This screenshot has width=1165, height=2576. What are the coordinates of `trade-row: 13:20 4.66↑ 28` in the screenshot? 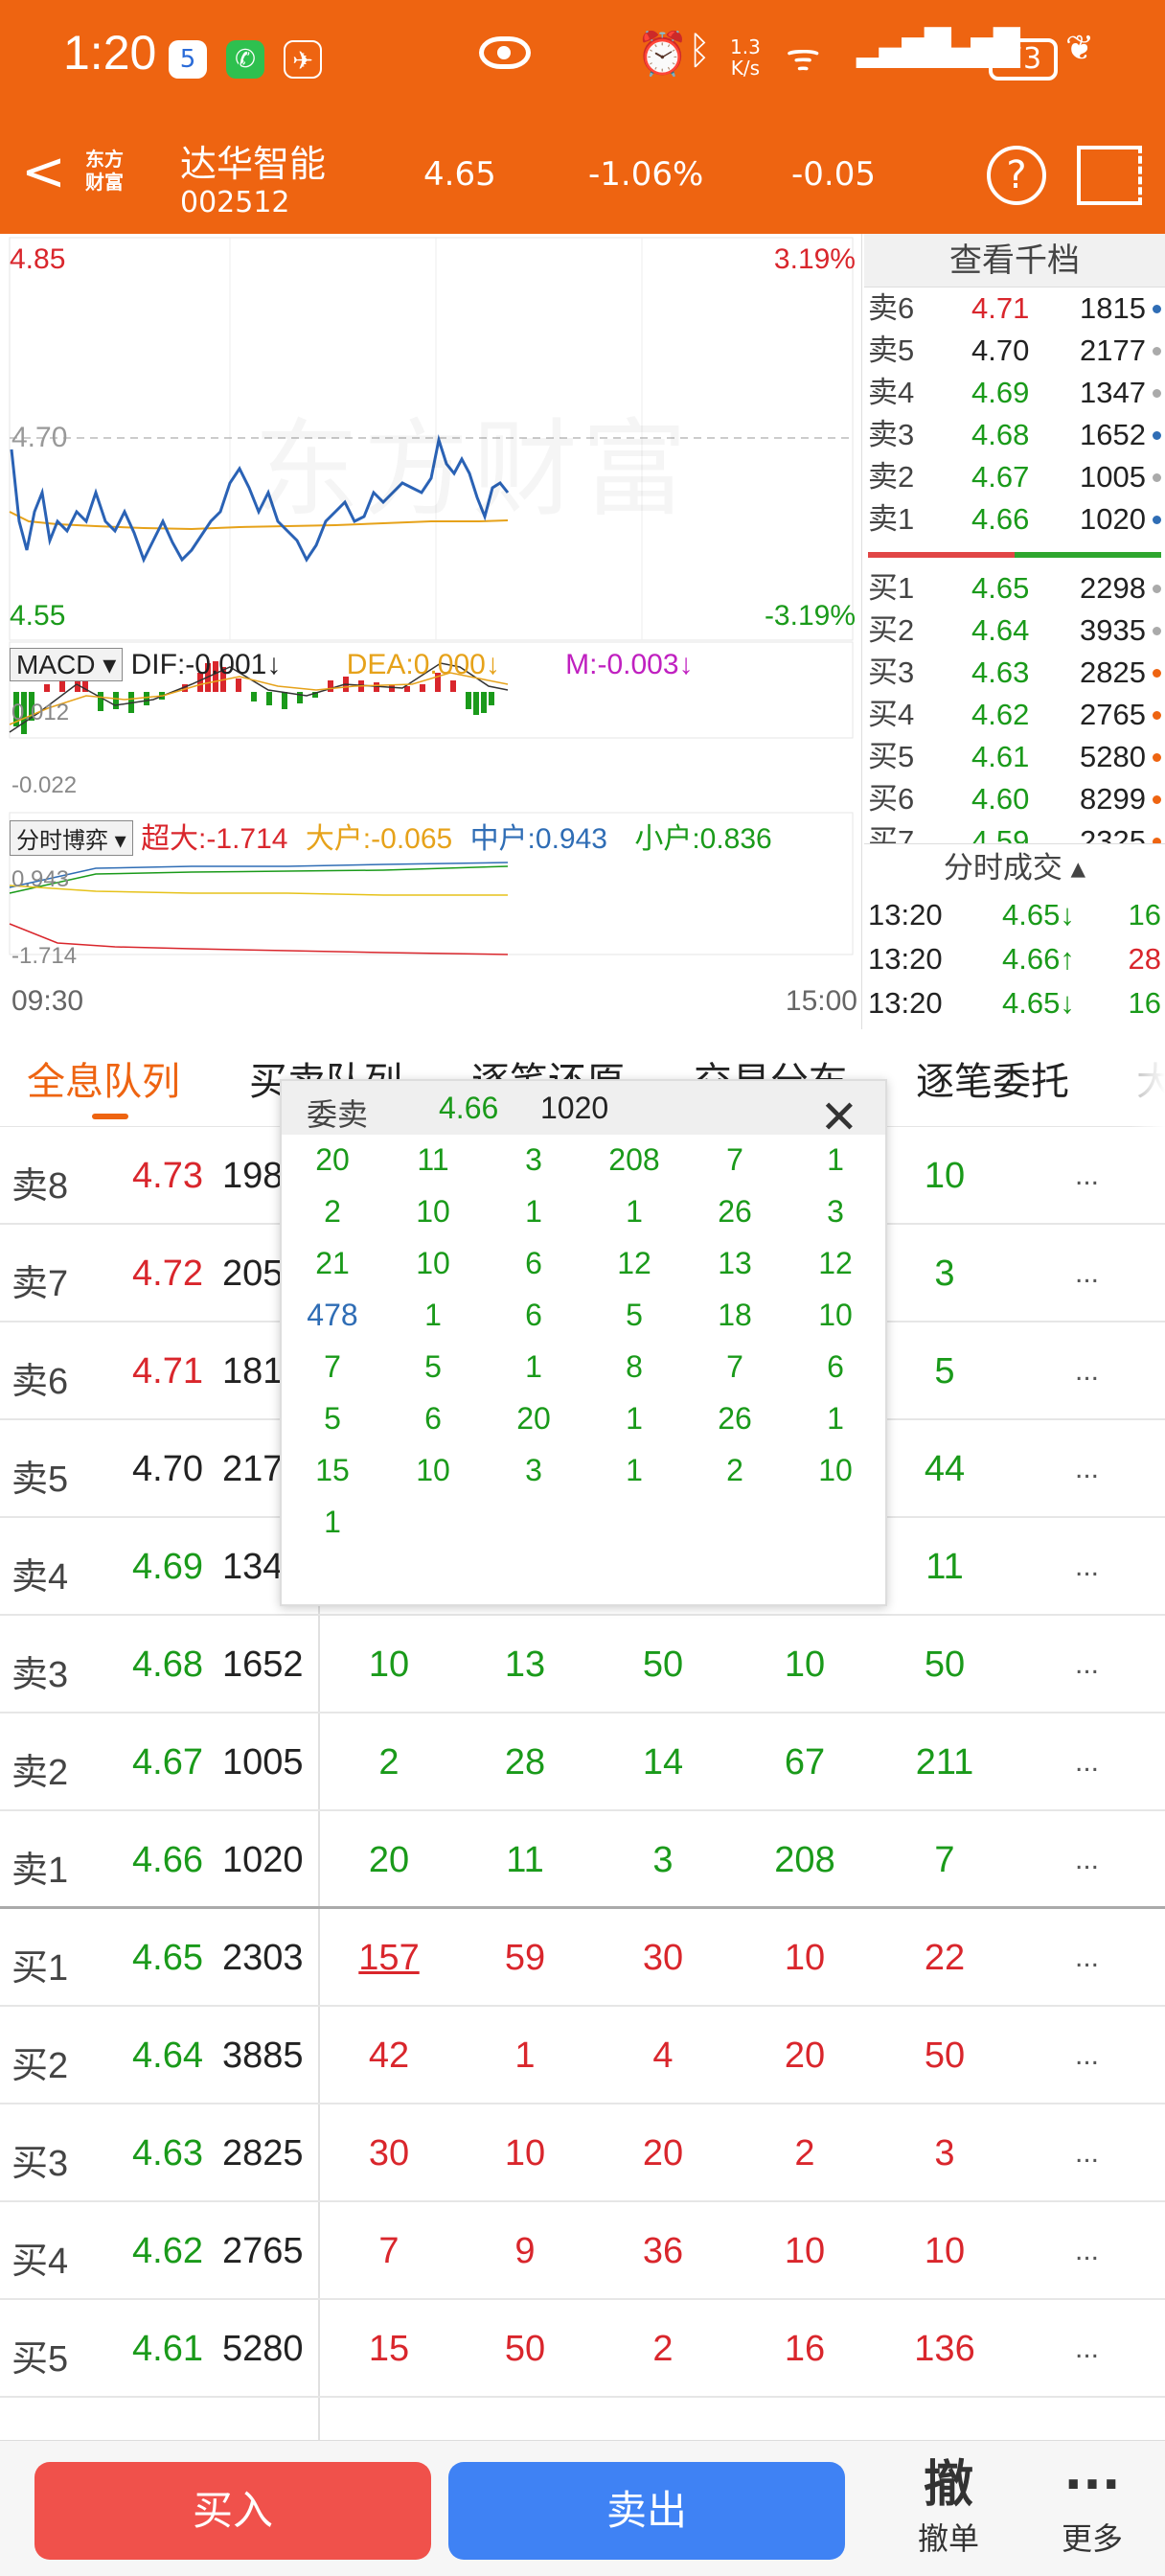 It's located at (1015, 959).